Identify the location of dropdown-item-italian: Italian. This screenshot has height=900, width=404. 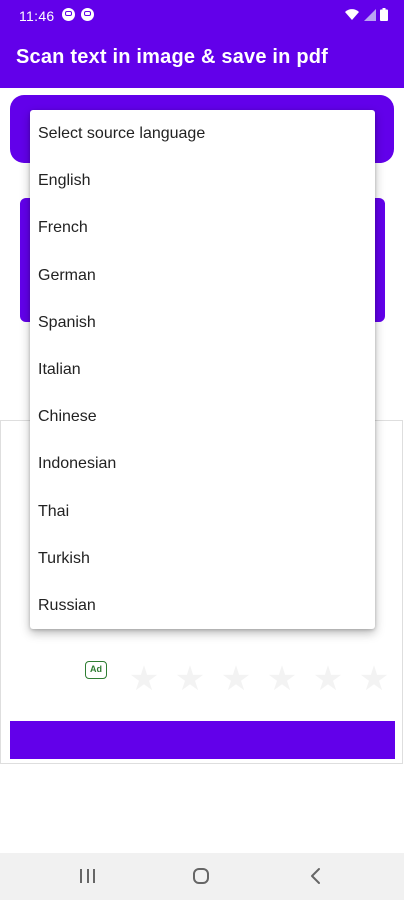
(202, 369).